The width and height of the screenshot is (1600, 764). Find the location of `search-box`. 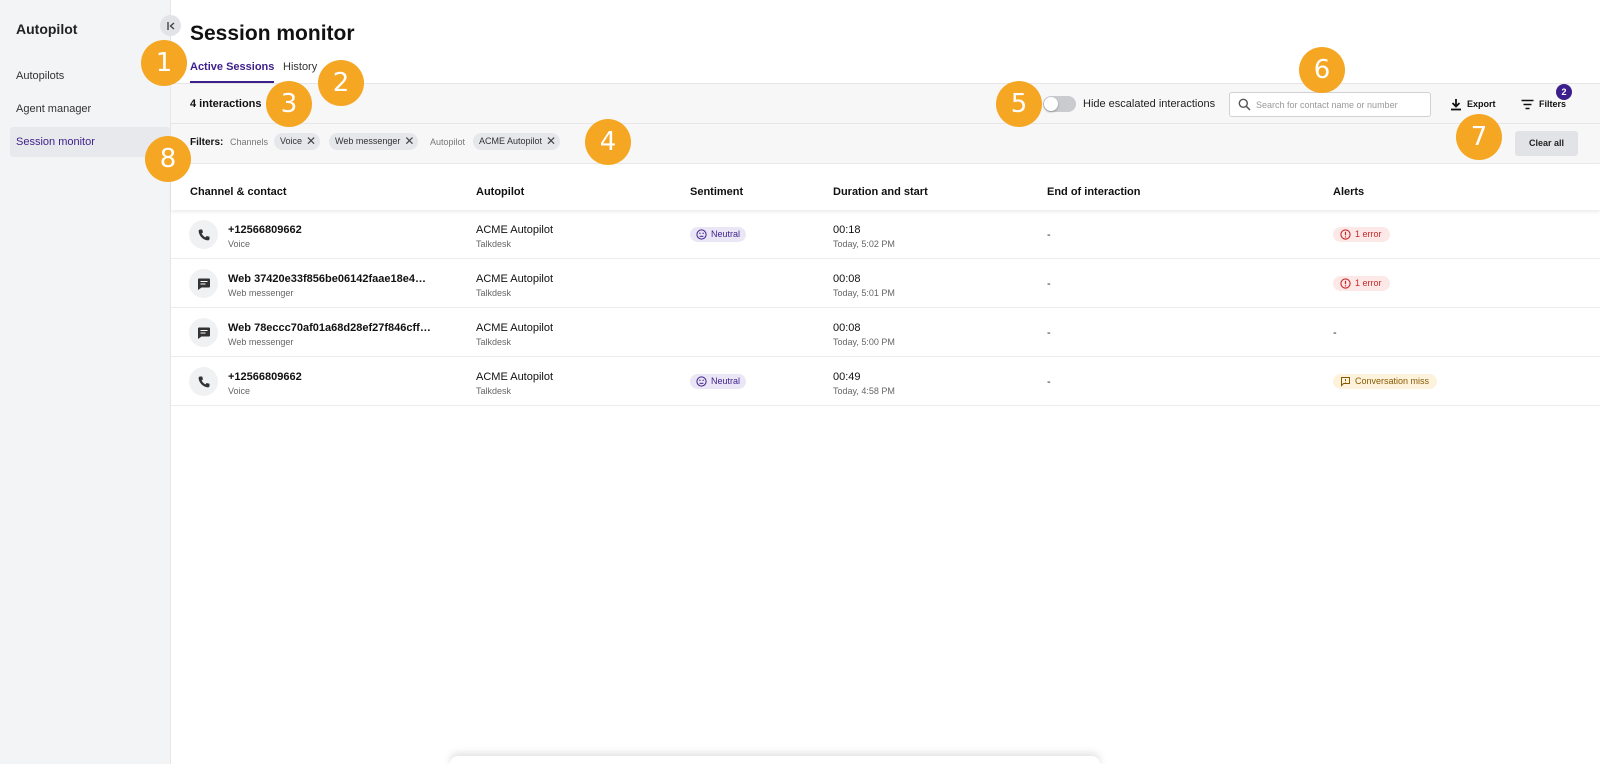

search-box is located at coordinates (1330, 104).